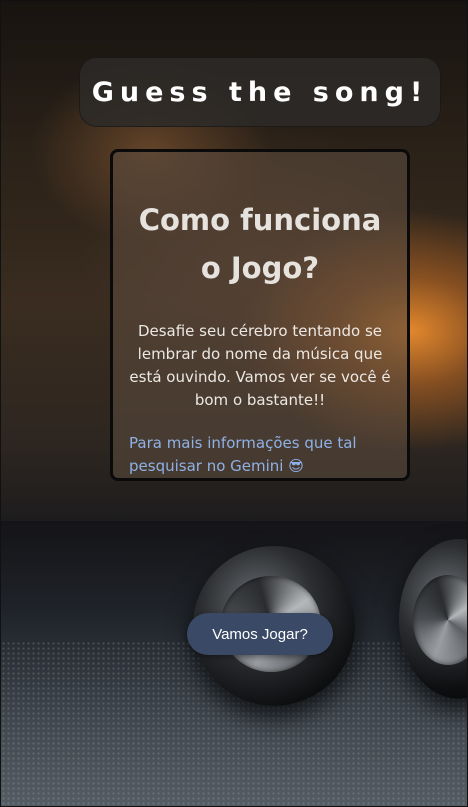  I want to click on earbud-cap, so click(440, 620).